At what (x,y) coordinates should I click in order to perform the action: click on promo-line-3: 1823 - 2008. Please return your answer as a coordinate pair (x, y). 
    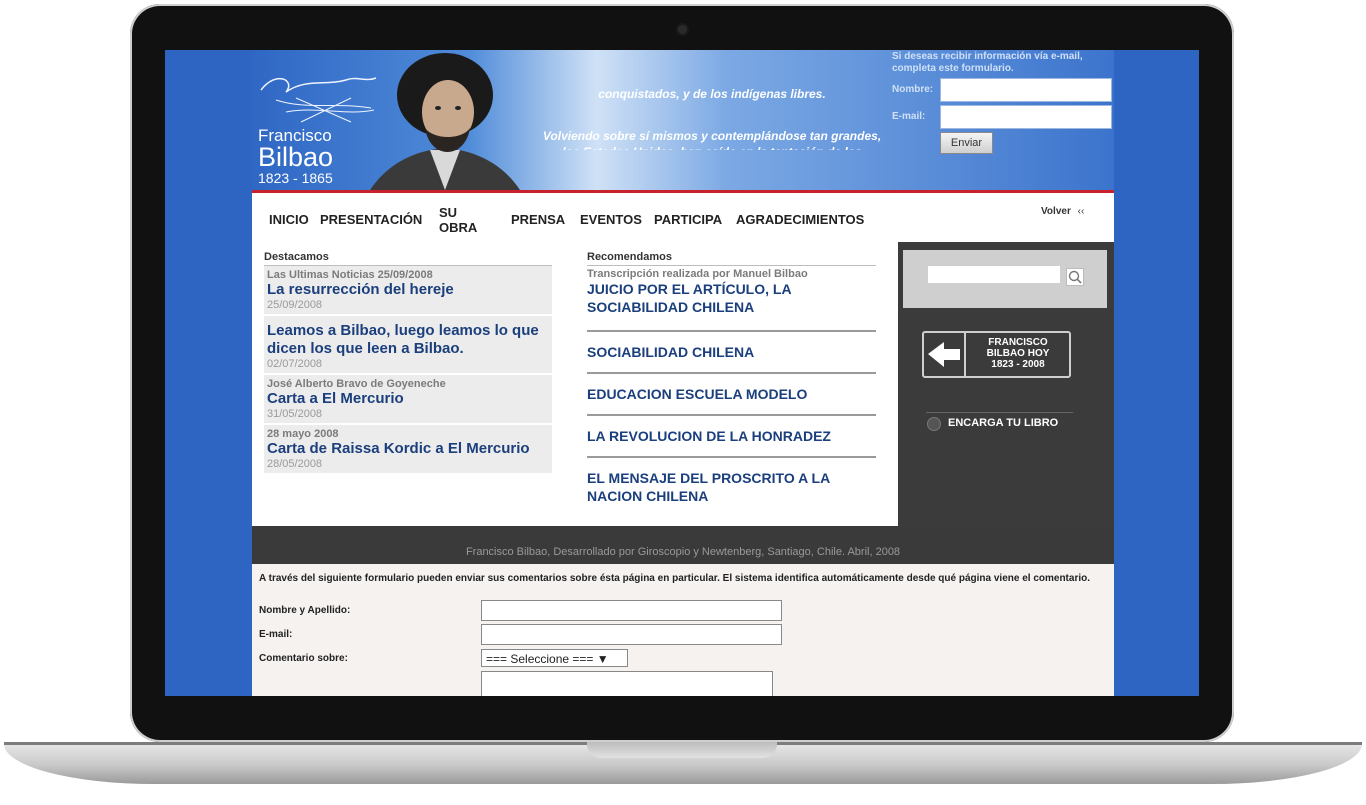
    Looking at the image, I should click on (1018, 364).